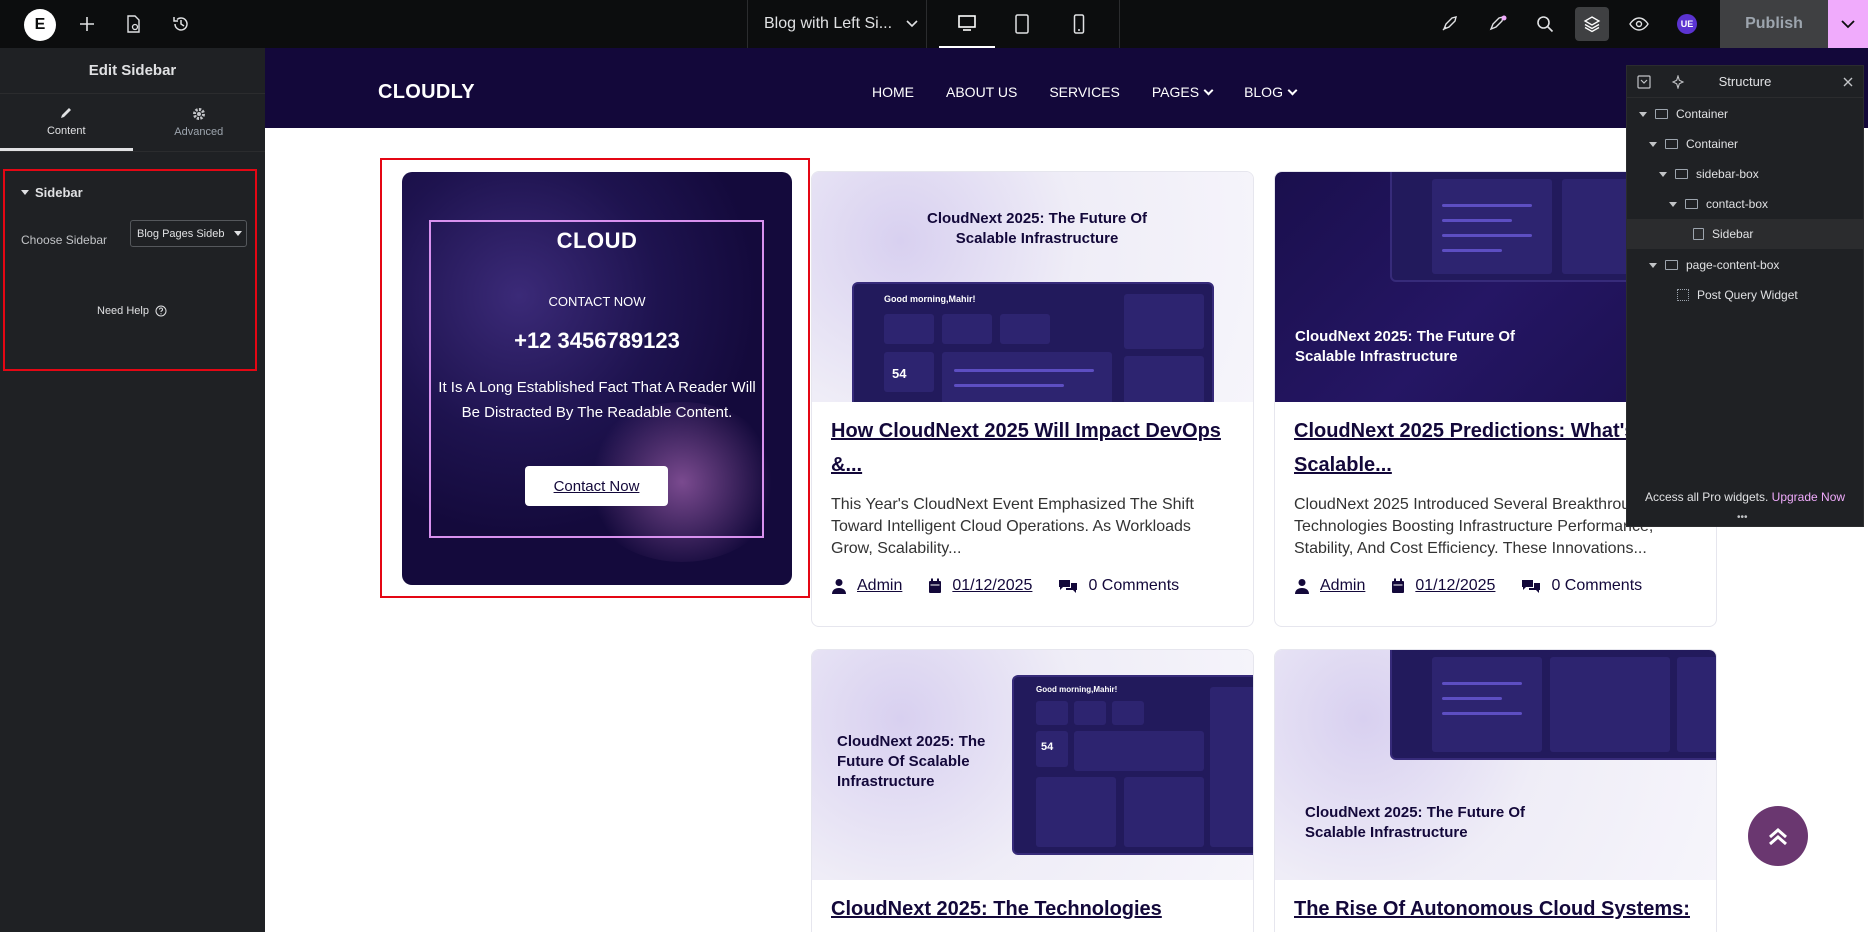 This screenshot has height=932, width=1868. Describe the element at coordinates (596, 486) in the screenshot. I see `contact-now-button: Contact Now` at that location.